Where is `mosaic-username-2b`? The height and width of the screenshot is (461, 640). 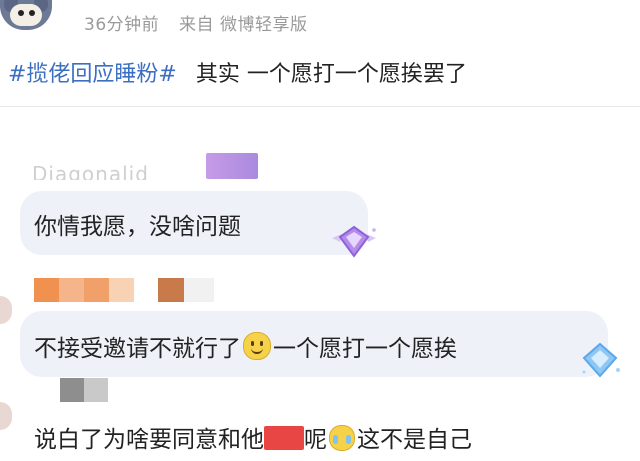 mosaic-username-2b is located at coordinates (171, 290).